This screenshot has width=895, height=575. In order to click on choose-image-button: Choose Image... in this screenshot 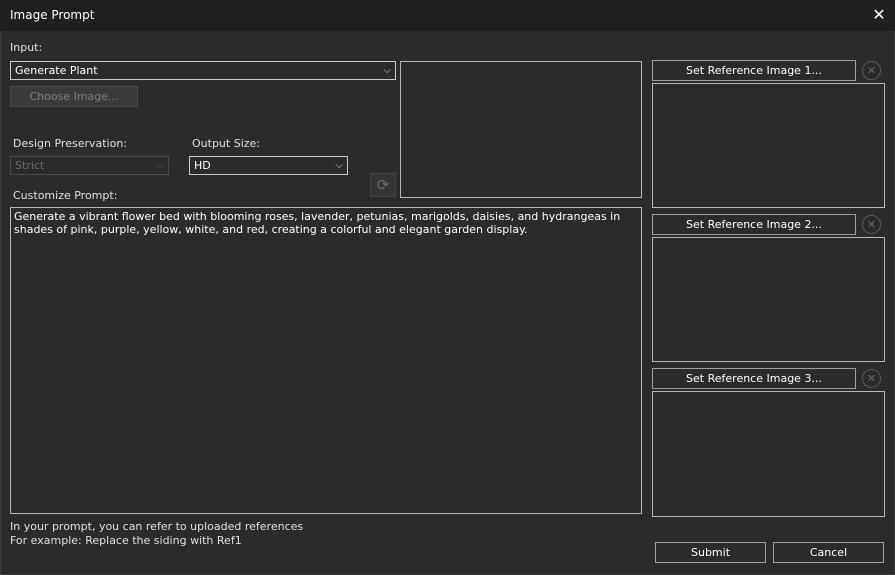, I will do `click(74, 96)`.